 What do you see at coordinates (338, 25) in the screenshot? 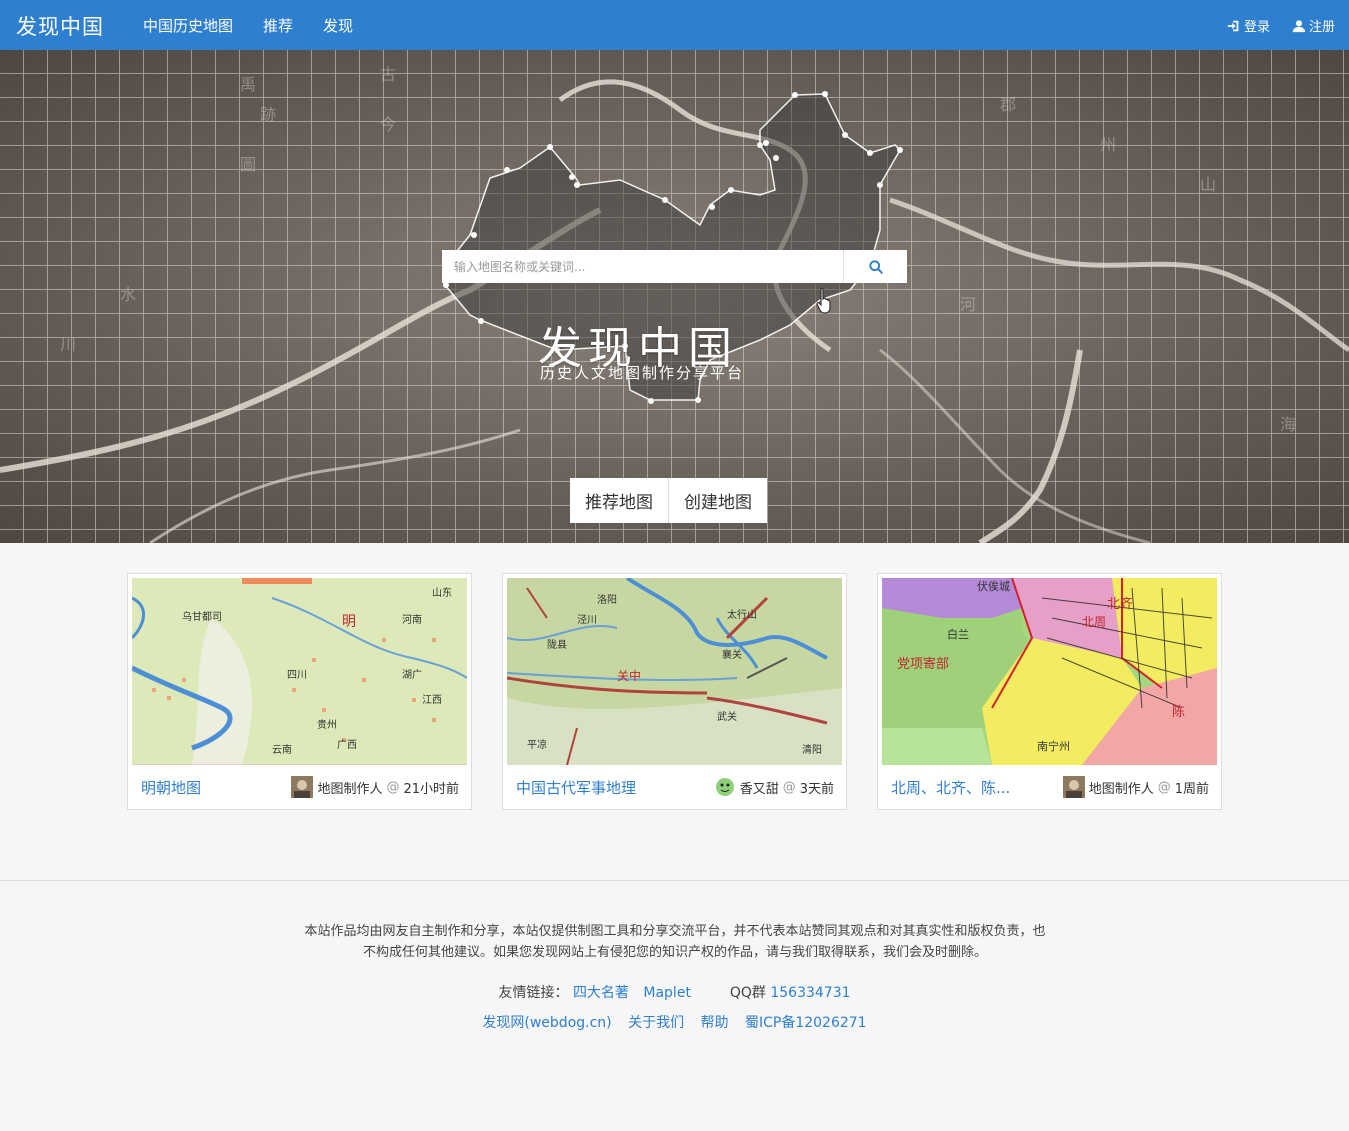
I see `nav-discover: 发现` at bounding box center [338, 25].